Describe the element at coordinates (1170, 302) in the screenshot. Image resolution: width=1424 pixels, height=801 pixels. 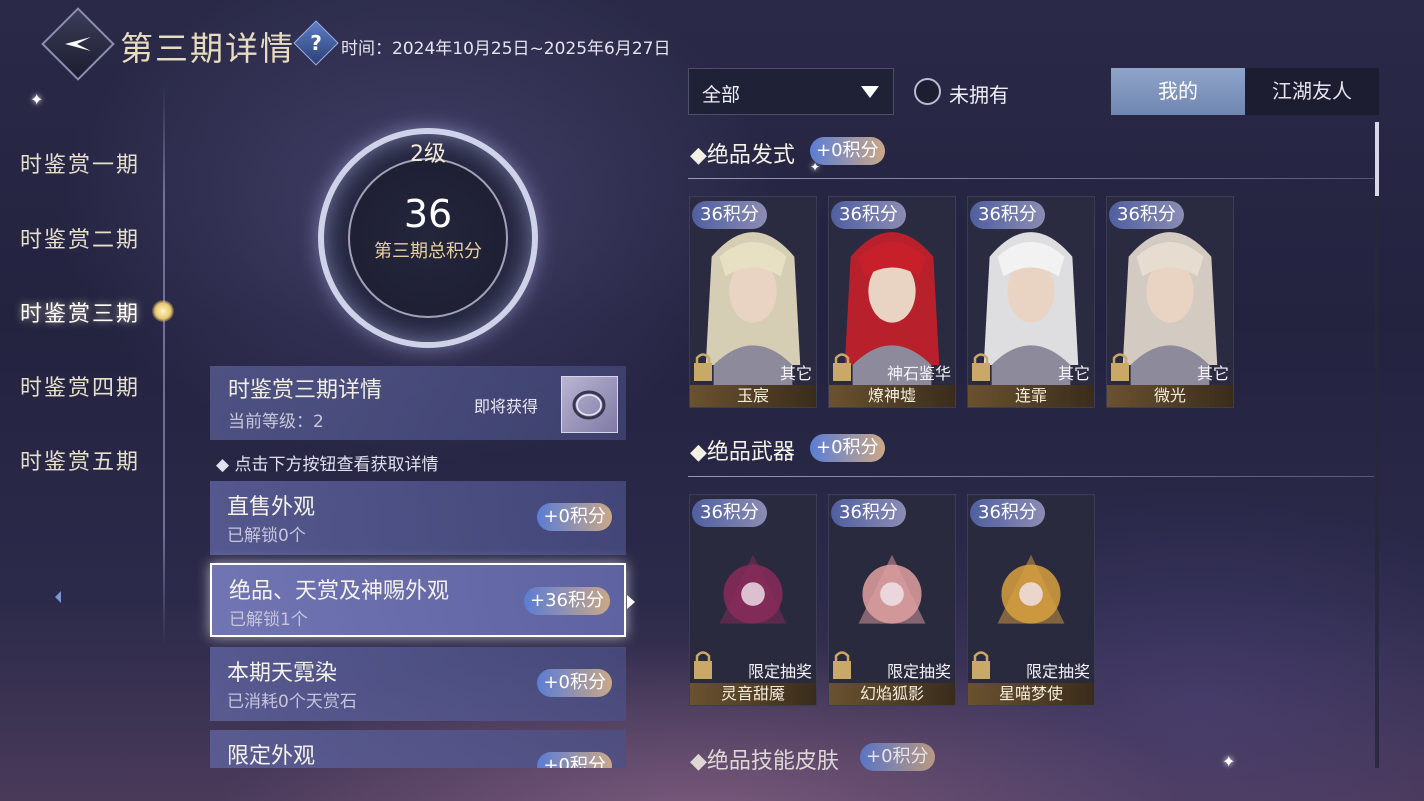
I see `appearance-card: 36积分 其它微光` at that location.